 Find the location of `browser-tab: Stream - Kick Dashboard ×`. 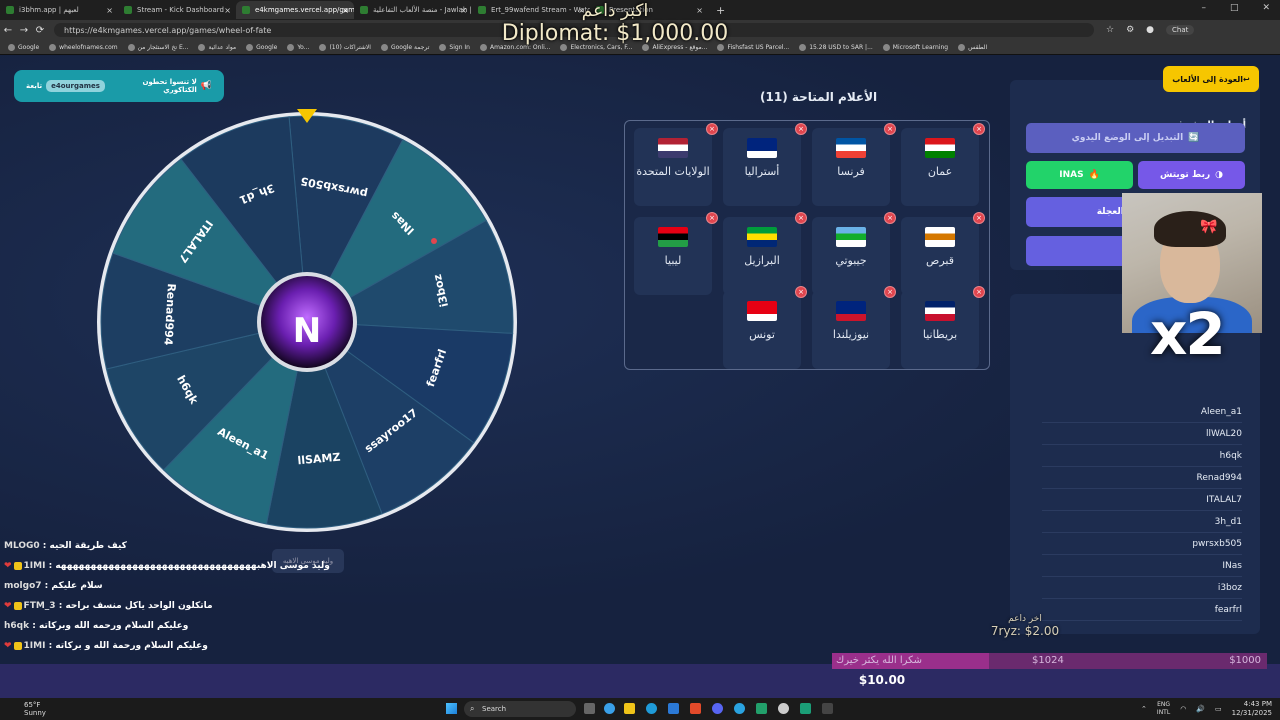

browser-tab: Stream - Kick Dashboard × is located at coordinates (177, 10).